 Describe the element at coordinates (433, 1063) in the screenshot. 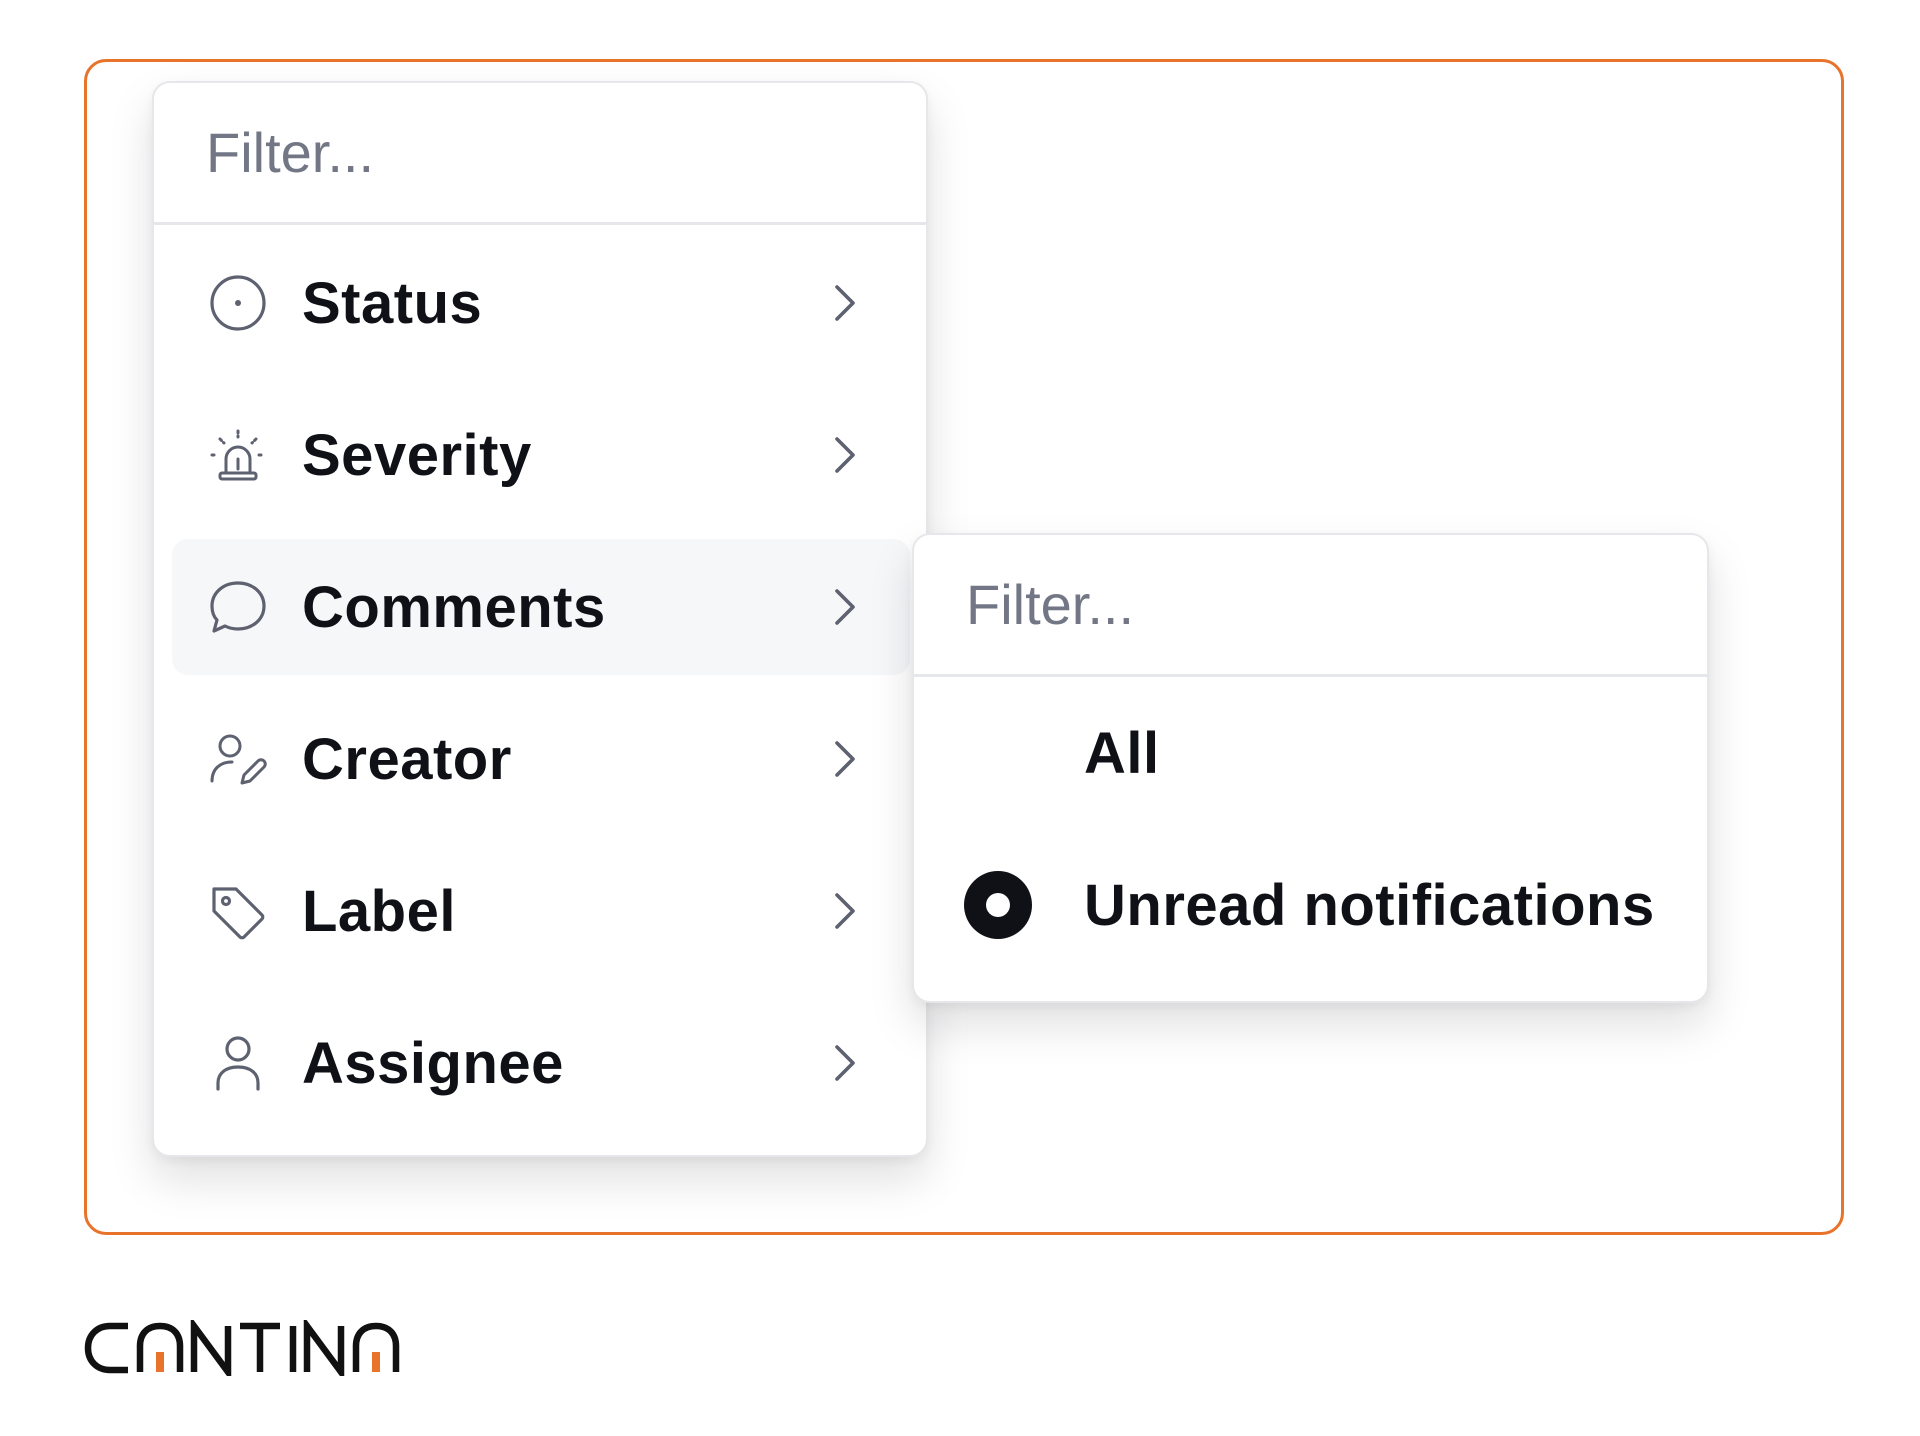

I see `menu-item-label: Assignee` at that location.